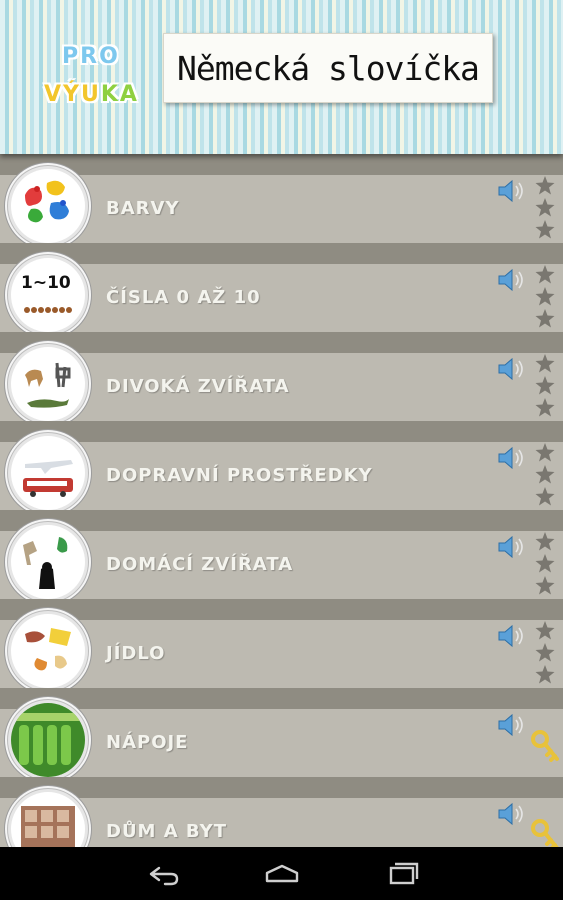  What do you see at coordinates (198, 386) in the screenshot?
I see `category-label: DIVOKÁ ZVÍŘATA` at bounding box center [198, 386].